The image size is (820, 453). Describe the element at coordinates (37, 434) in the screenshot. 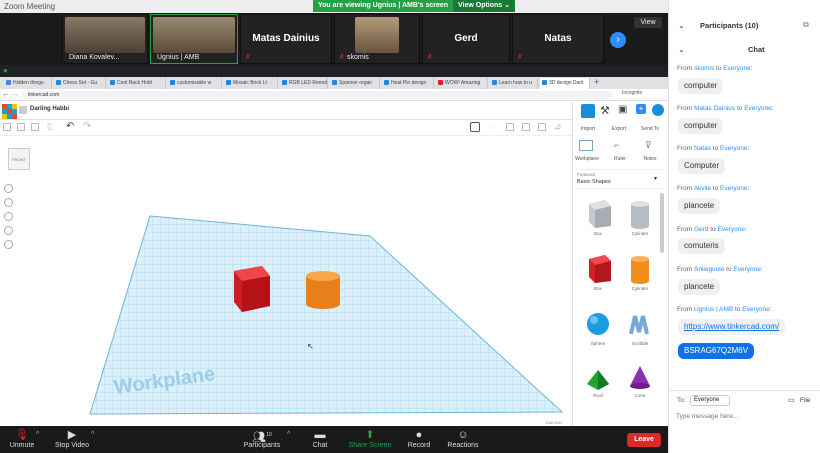

I see `audio-options-icon: ^` at that location.